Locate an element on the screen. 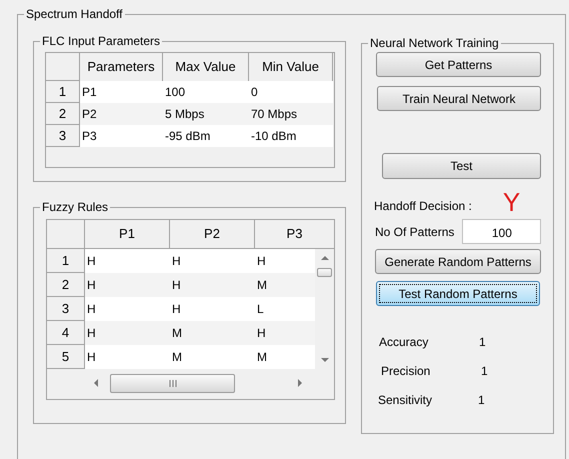  group-title: Fuzzy Rules is located at coordinates (75, 207).